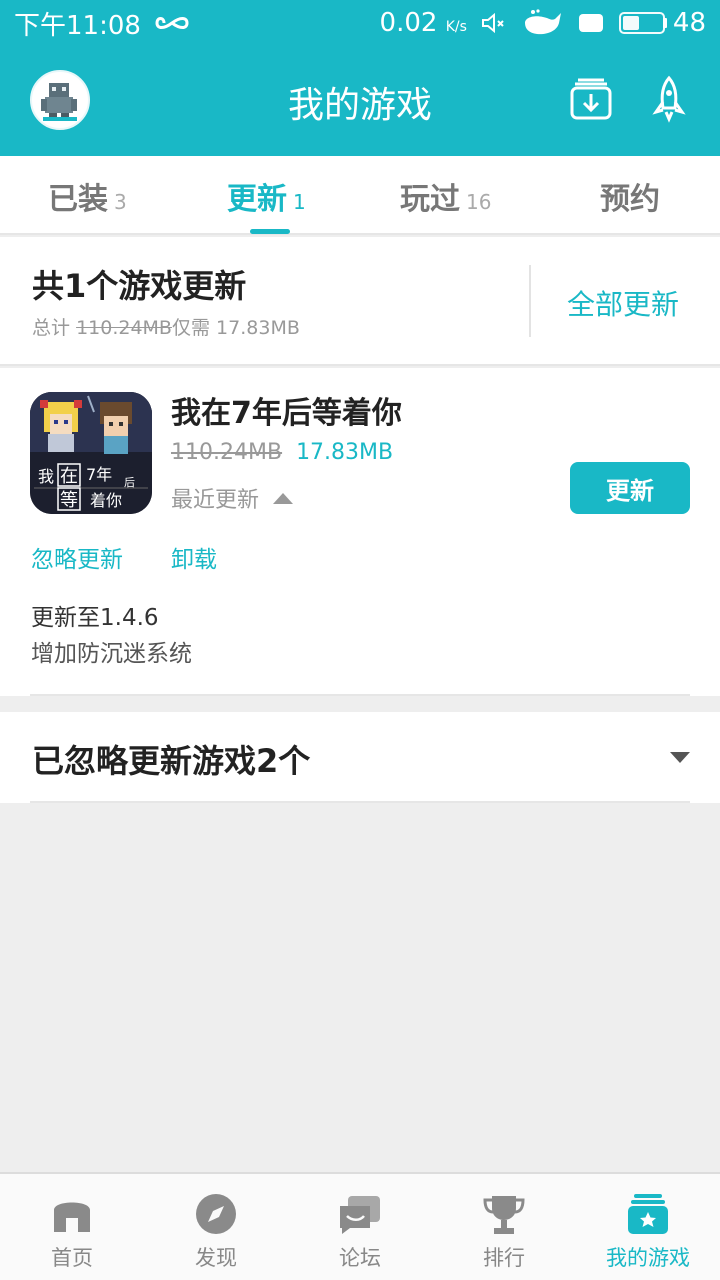 The height and width of the screenshot is (1280, 720). I want to click on download-icon, so click(591, 99).